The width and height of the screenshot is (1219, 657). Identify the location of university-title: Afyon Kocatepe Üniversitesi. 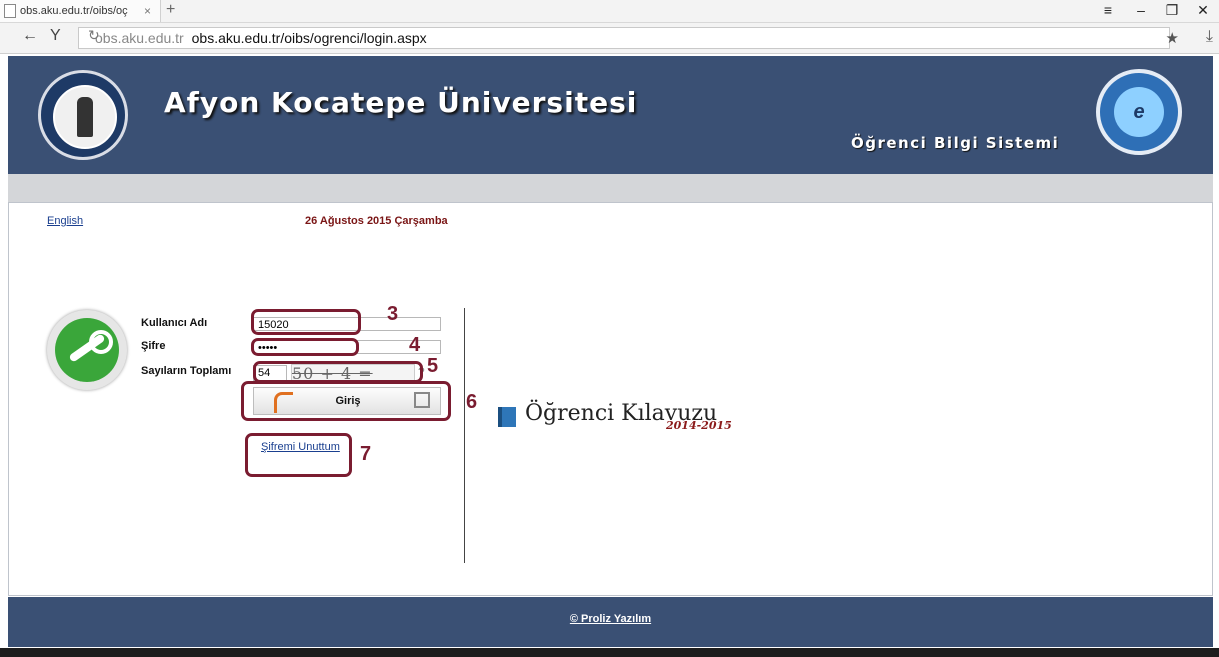
(401, 102).